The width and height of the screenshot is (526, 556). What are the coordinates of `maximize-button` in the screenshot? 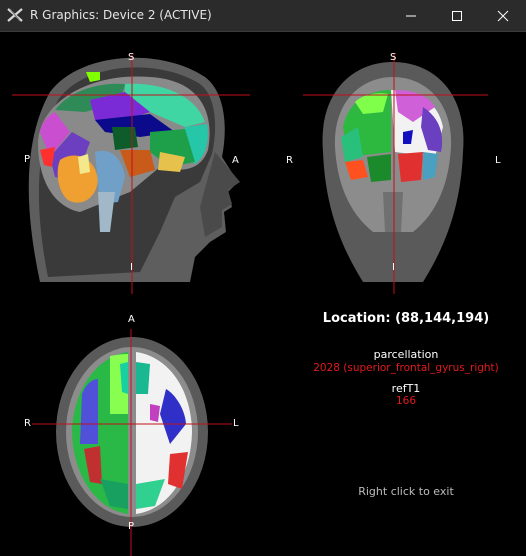 It's located at (457, 16).